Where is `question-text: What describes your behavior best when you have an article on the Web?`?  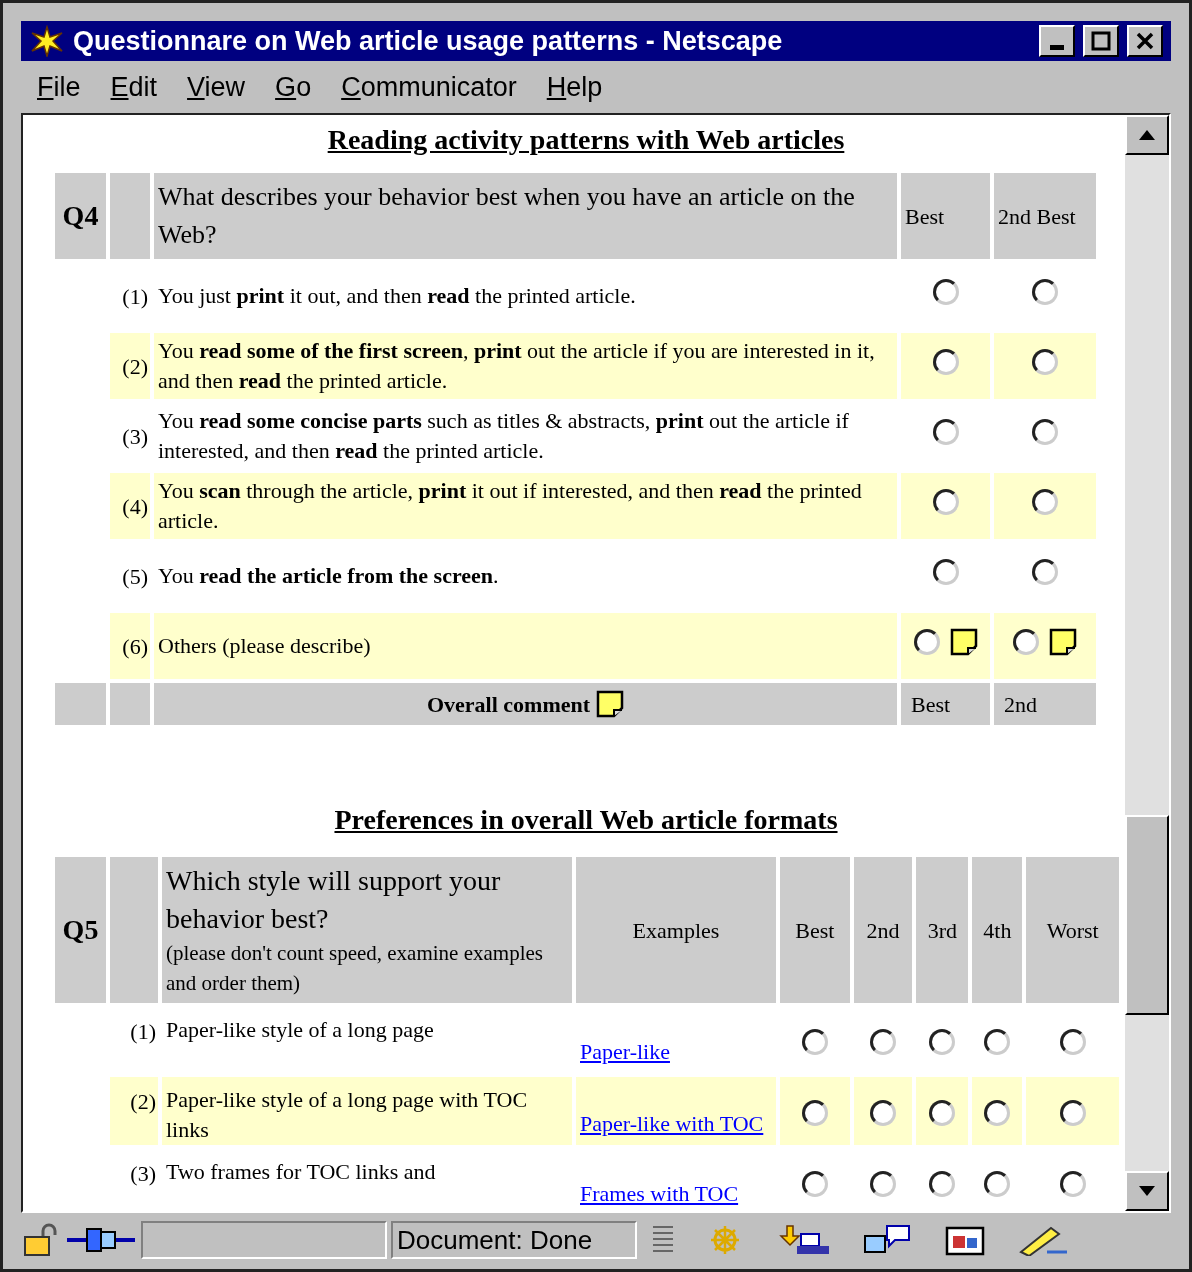 question-text: What describes your behavior best when you have an article on the Web? is located at coordinates (525, 216).